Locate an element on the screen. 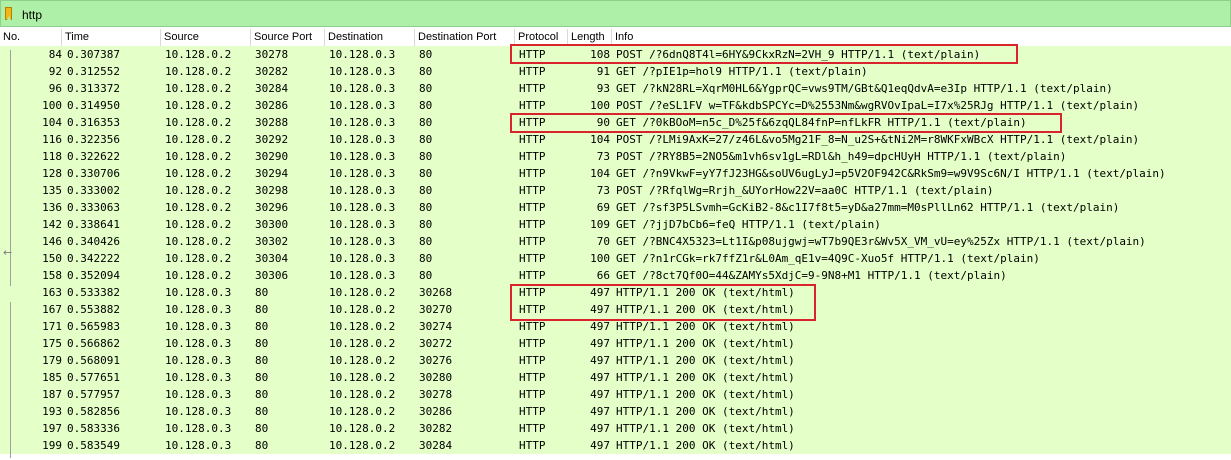  packet-source-port: 30300 is located at coordinates (272, 224).